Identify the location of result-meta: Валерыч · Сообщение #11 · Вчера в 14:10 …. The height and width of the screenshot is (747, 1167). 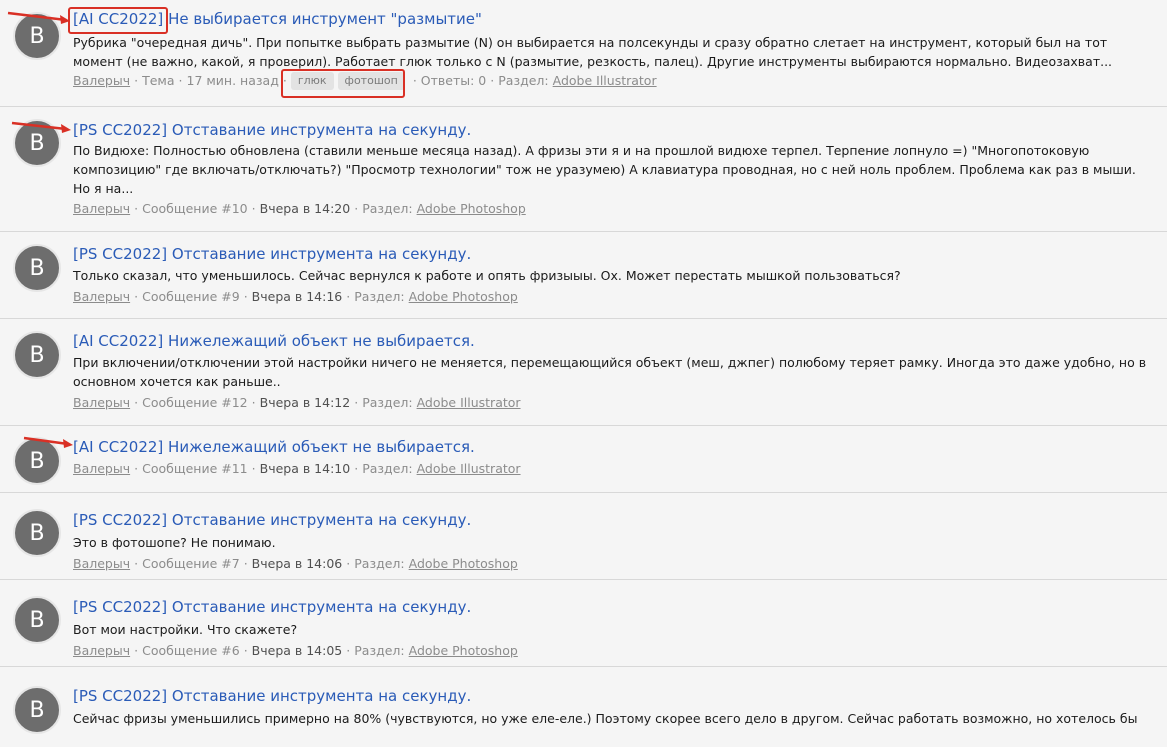
(297, 469).